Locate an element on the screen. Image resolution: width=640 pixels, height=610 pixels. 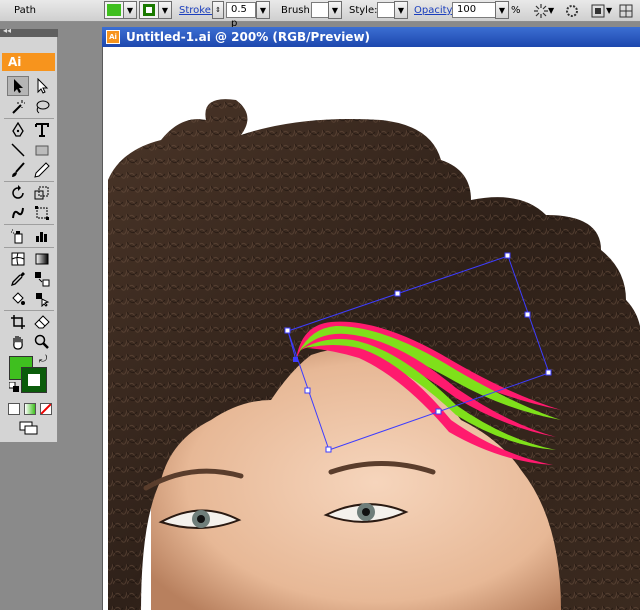
symbol-sprayer-tool-icon is located at coordinates (18, 236).